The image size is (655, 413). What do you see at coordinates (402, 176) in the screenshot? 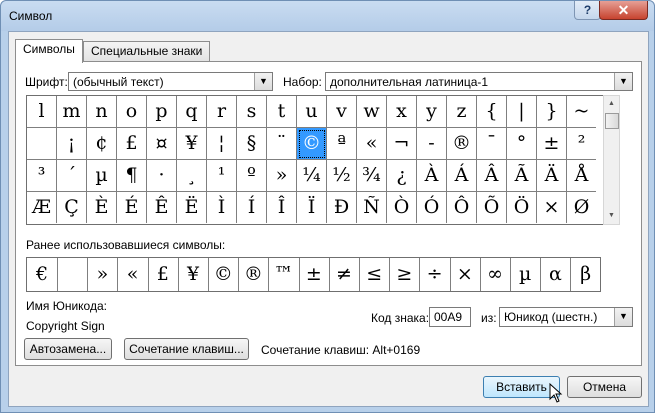
I see `symbol-cell: ¿` at bounding box center [402, 176].